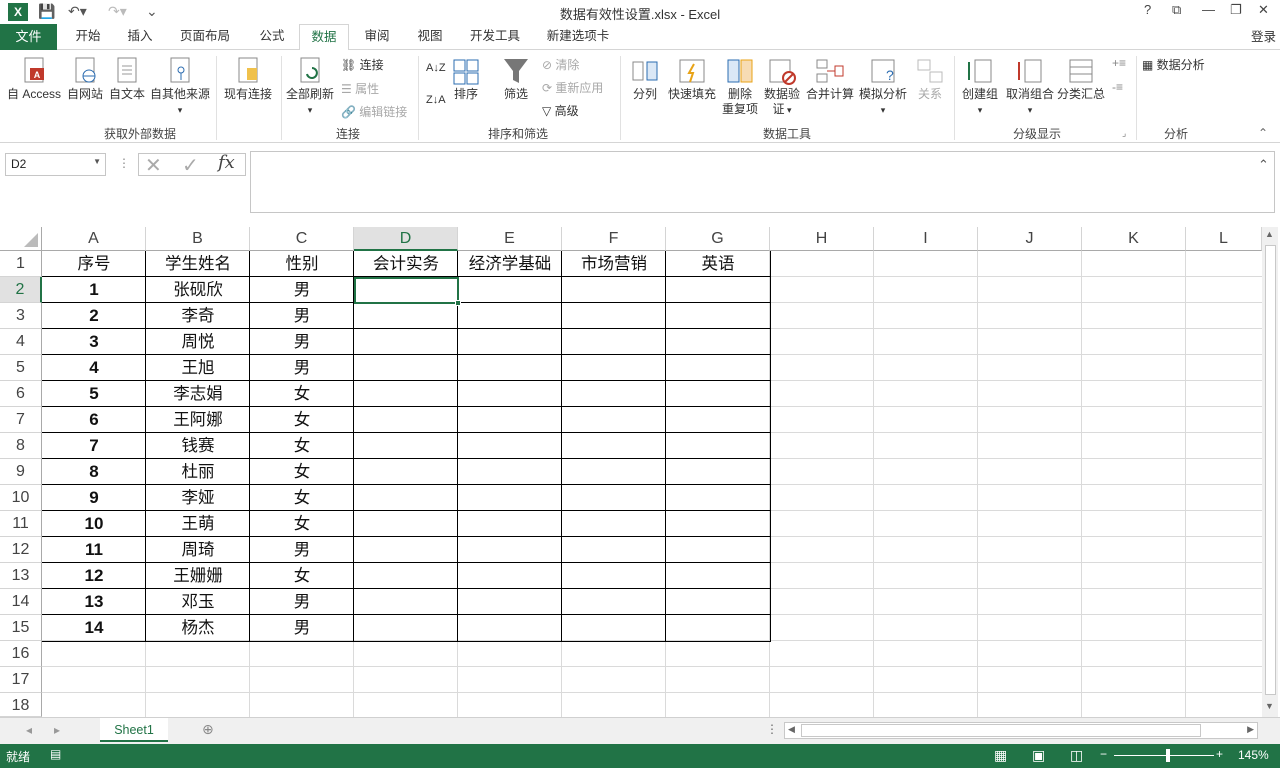 The image size is (1280, 768). Describe the element at coordinates (94, 498) in the screenshot. I see `table-cell: 9` at that location.